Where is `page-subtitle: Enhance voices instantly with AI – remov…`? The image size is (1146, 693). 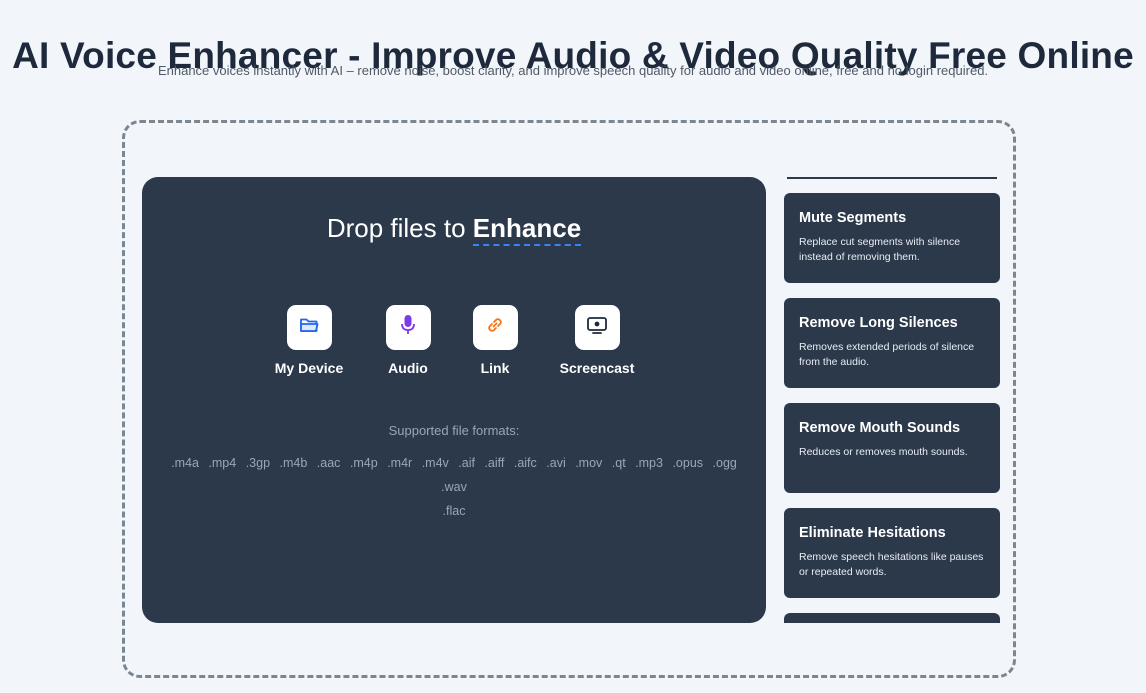 page-subtitle: Enhance voices instantly with AI – remov… is located at coordinates (573, 70).